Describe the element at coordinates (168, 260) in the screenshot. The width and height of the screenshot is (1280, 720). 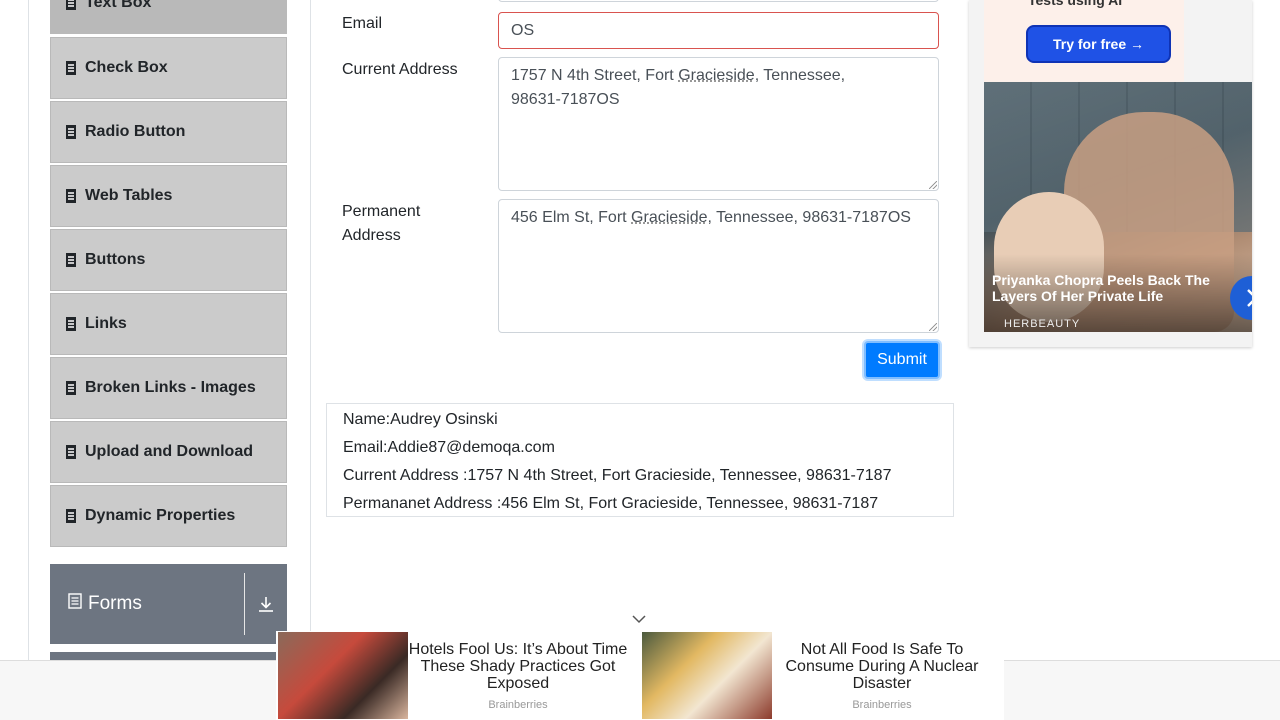
I see `sidebar-item-buttons: Buttons` at that location.